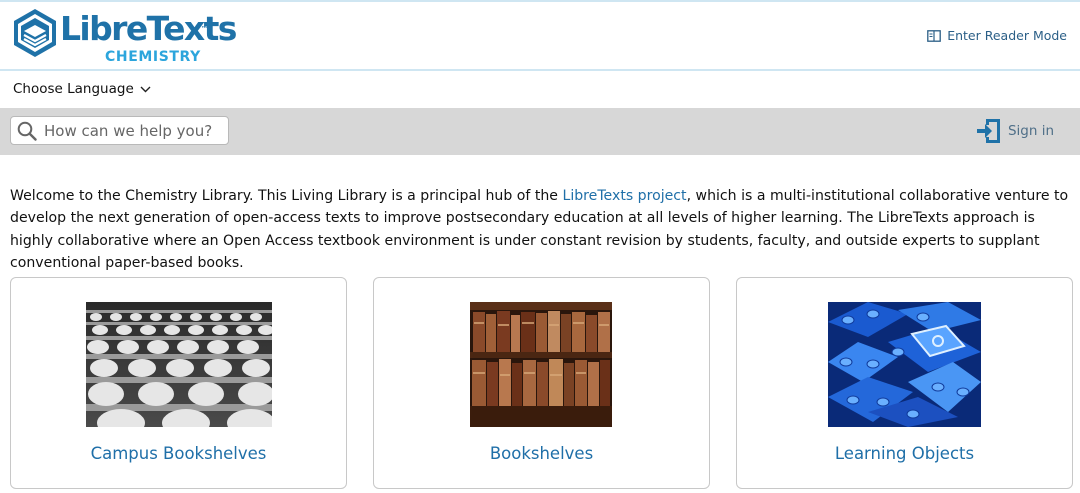 This screenshot has width=1080, height=493. What do you see at coordinates (541, 453) in the screenshot?
I see `bookshelves-label: Bookshelves` at bounding box center [541, 453].